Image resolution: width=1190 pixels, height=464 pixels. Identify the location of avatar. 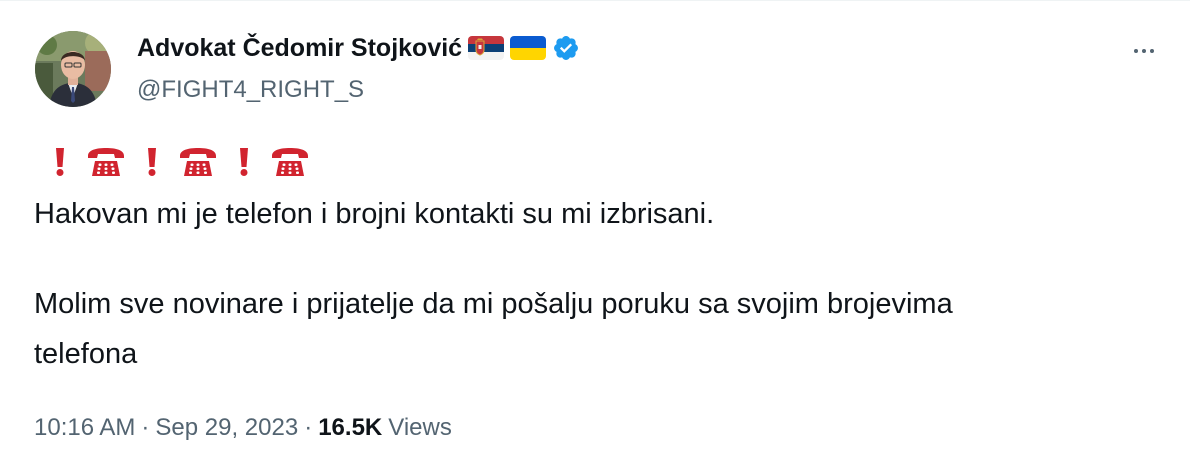
(73, 69).